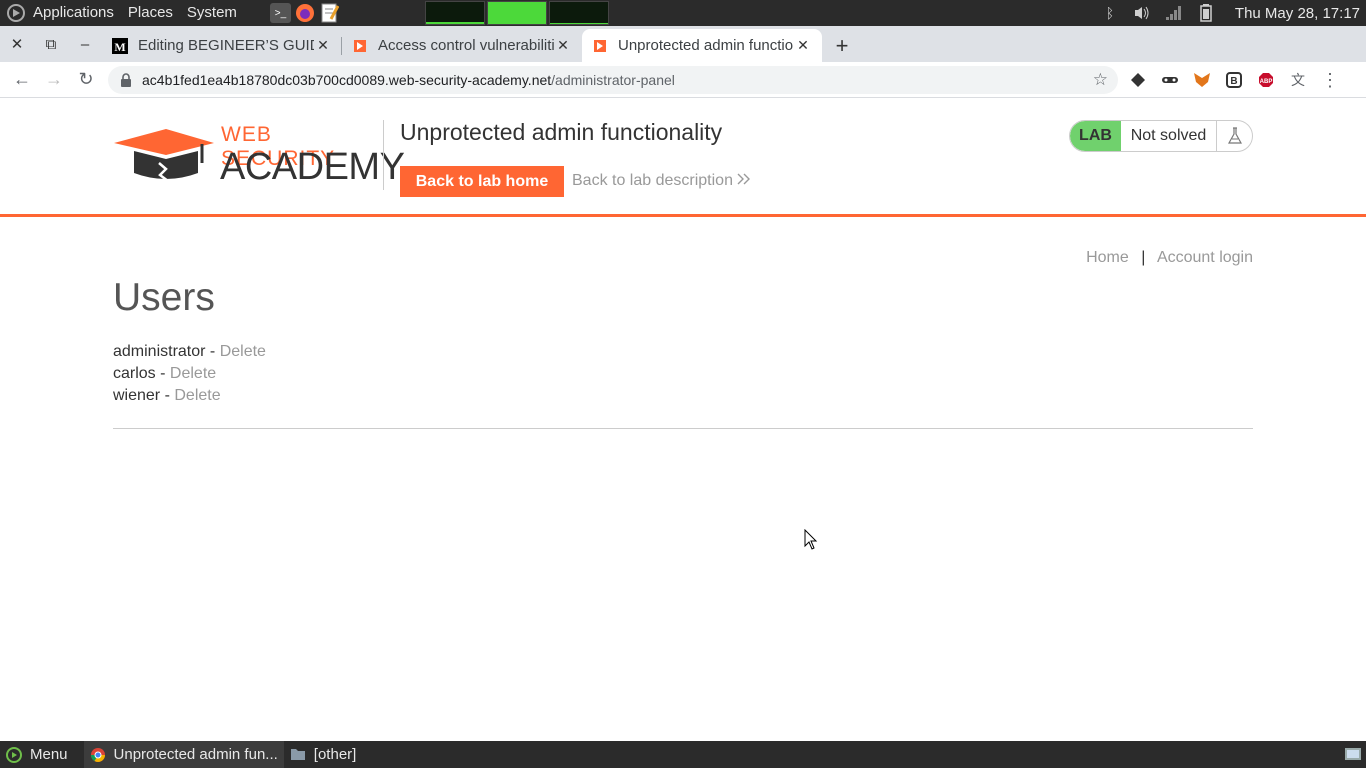 The image size is (1366, 768). Describe the element at coordinates (212, 13) in the screenshot. I see `system-menu: System` at that location.